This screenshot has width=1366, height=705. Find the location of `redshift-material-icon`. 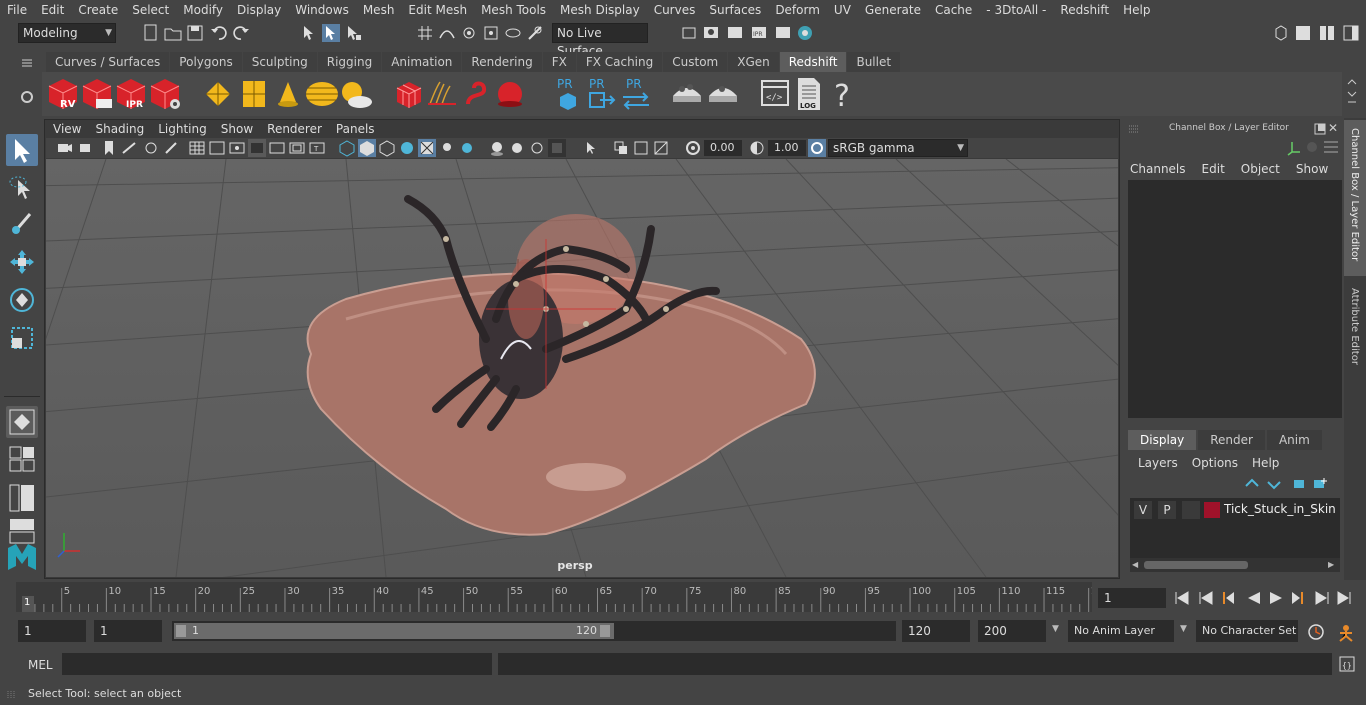

redshift-material-icon is located at coordinates (687, 94).